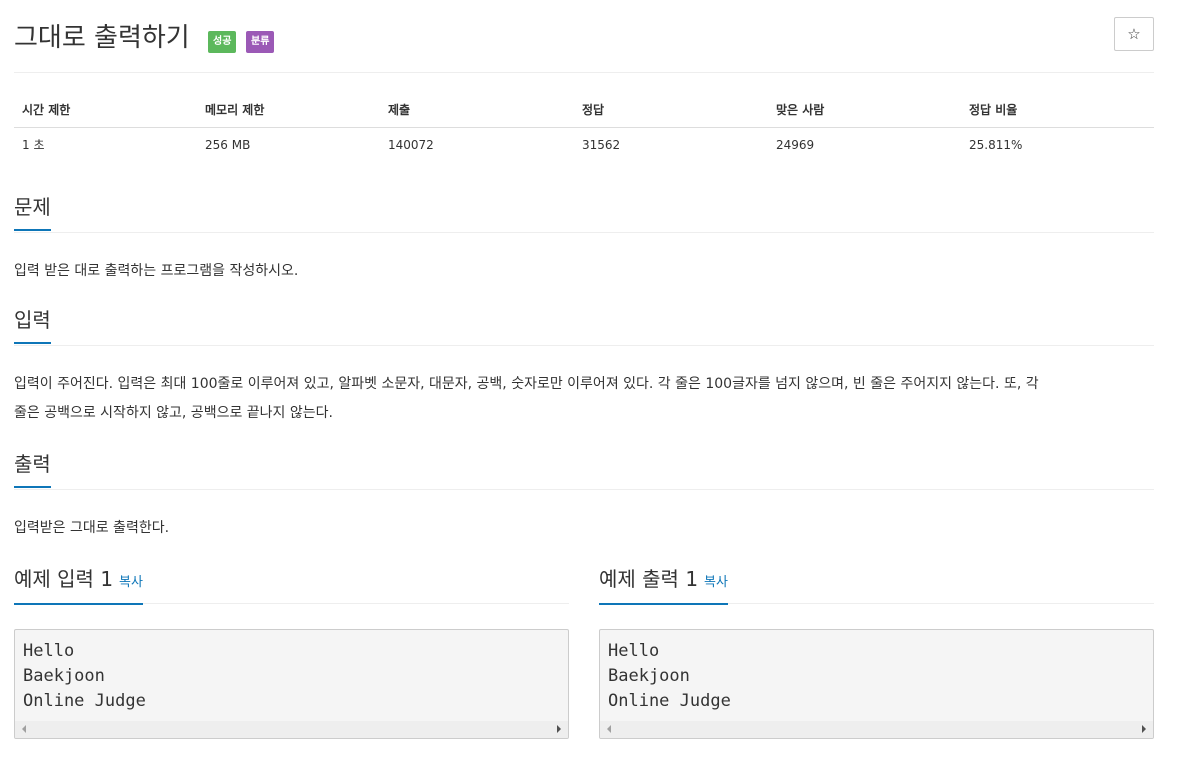  Describe the element at coordinates (64, 579) in the screenshot. I see `sample-input-title: 예제 입력 1` at that location.